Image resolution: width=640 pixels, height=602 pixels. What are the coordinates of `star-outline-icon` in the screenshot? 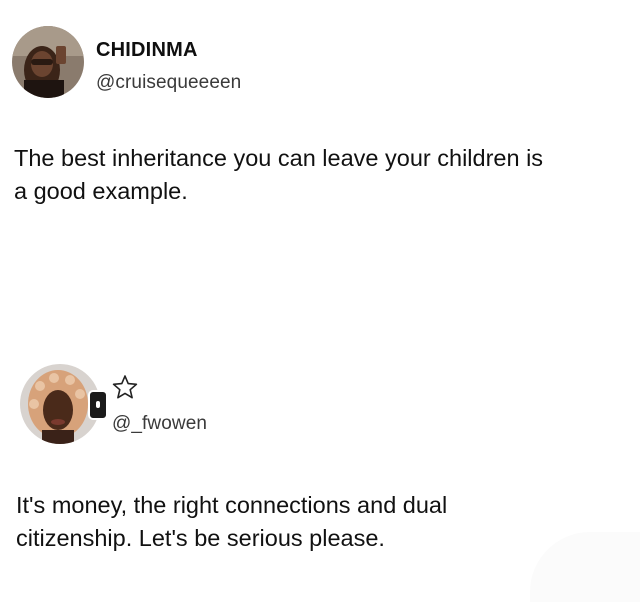 It's located at (125, 387).